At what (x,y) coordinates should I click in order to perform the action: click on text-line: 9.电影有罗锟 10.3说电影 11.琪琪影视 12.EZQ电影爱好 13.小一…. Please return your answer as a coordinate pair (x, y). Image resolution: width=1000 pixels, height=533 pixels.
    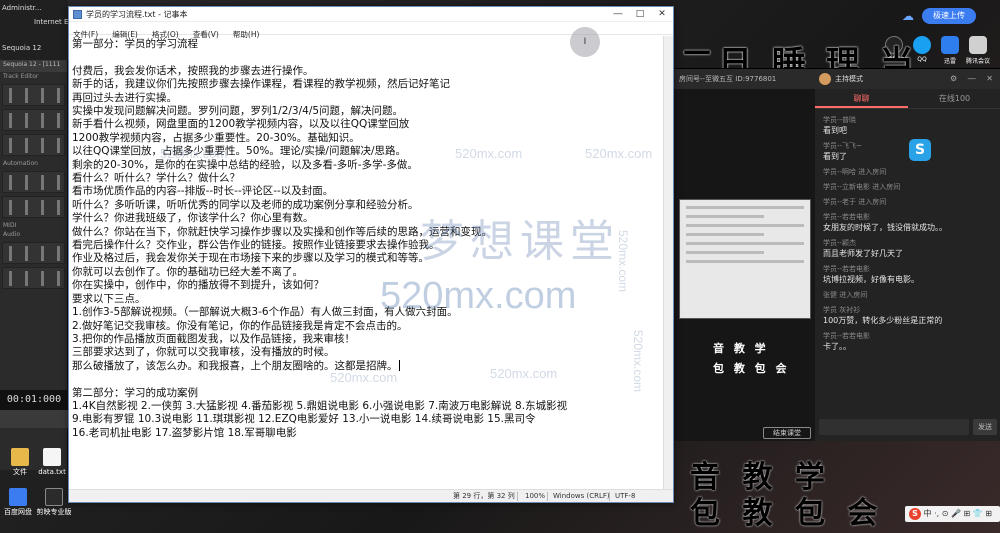
    Looking at the image, I should click on (304, 419).